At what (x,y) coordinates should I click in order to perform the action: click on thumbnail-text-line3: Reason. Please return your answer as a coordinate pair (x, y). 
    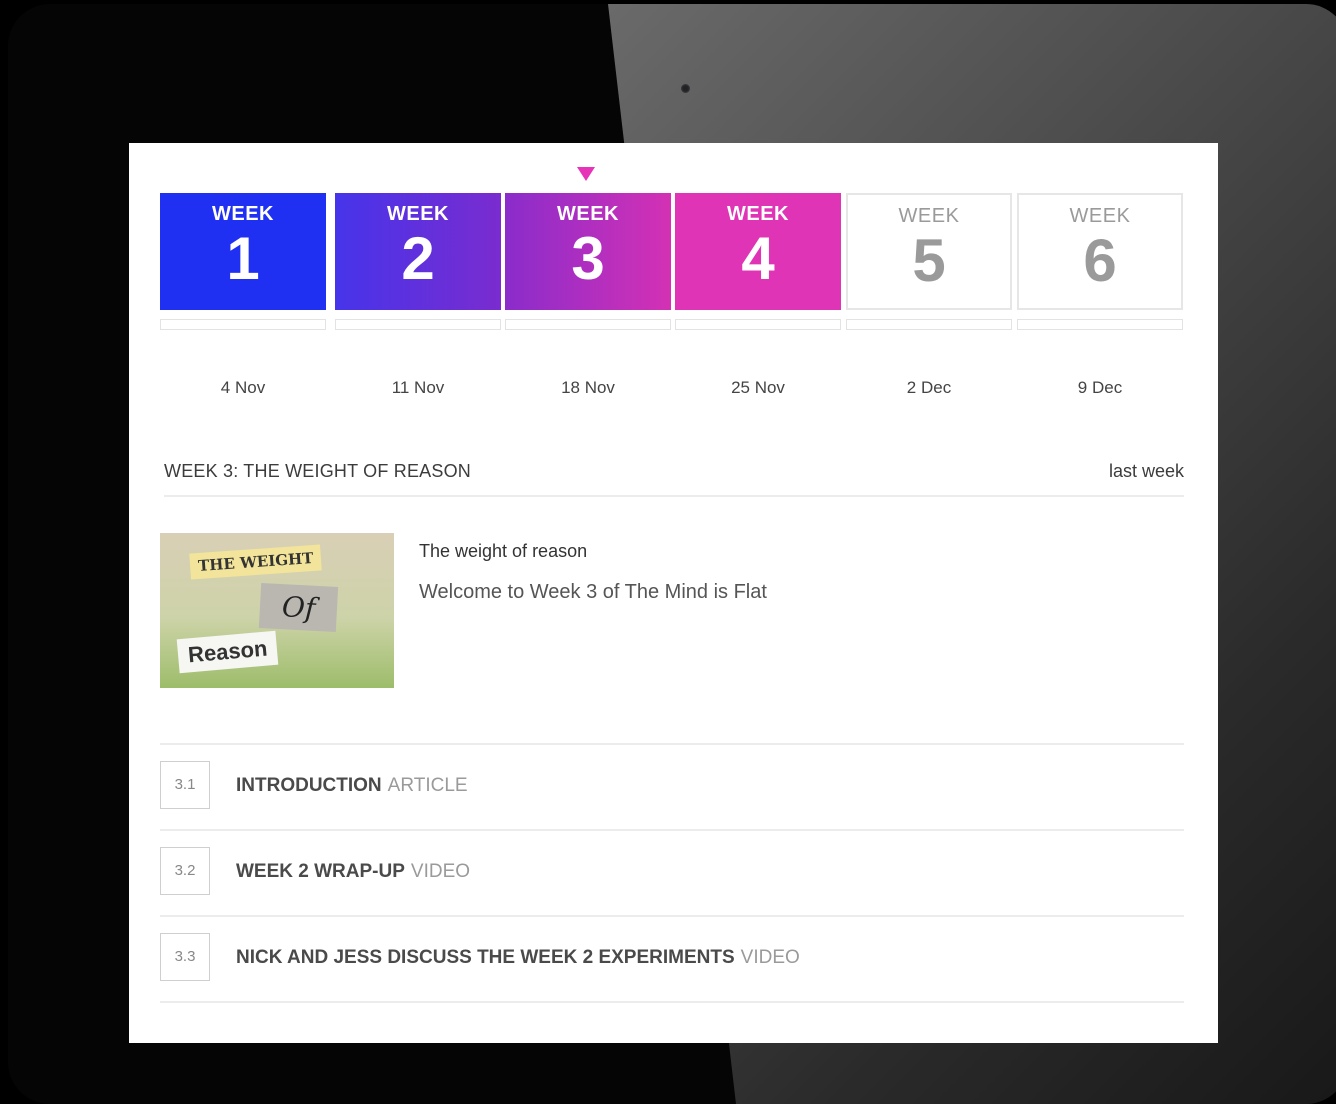
    Looking at the image, I should click on (227, 652).